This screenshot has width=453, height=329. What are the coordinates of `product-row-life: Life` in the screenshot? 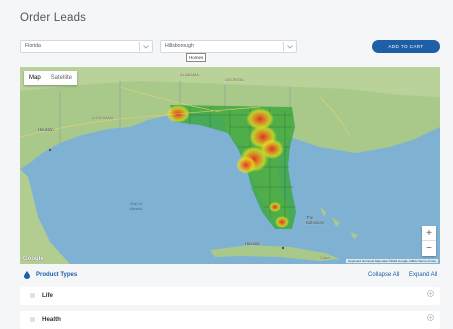 It's located at (230, 296).